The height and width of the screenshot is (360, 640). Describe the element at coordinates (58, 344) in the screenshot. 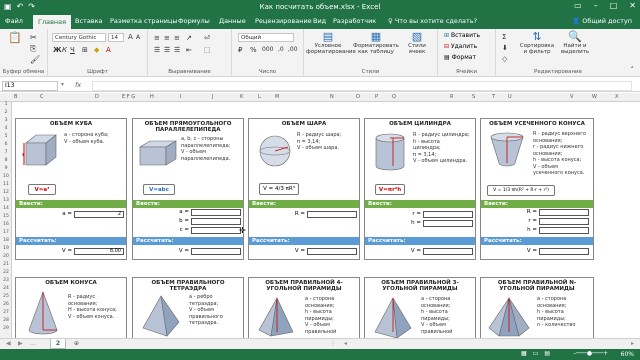

I see `sheet-tab: 2` at that location.